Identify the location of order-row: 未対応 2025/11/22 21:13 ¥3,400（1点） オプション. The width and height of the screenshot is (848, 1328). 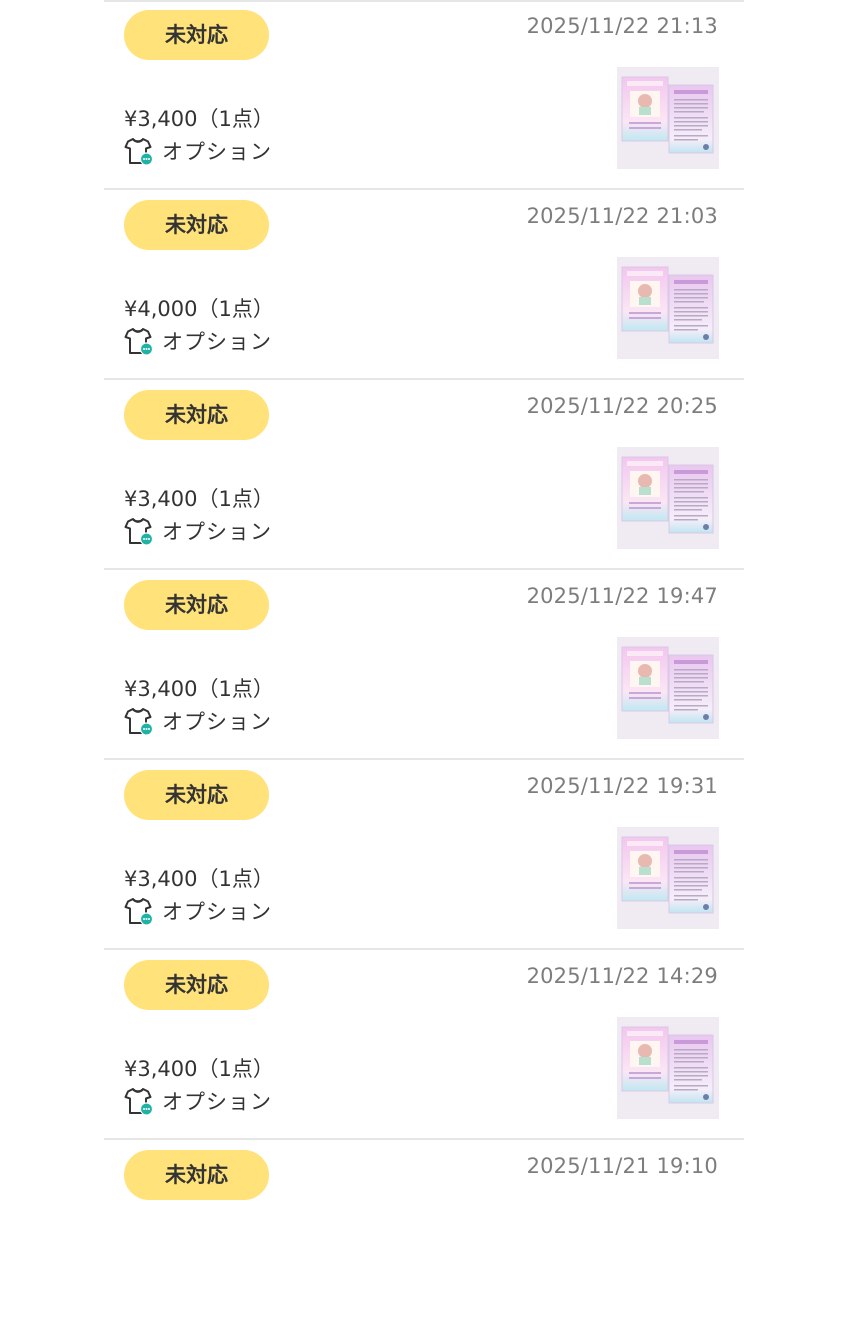
(424, 95).